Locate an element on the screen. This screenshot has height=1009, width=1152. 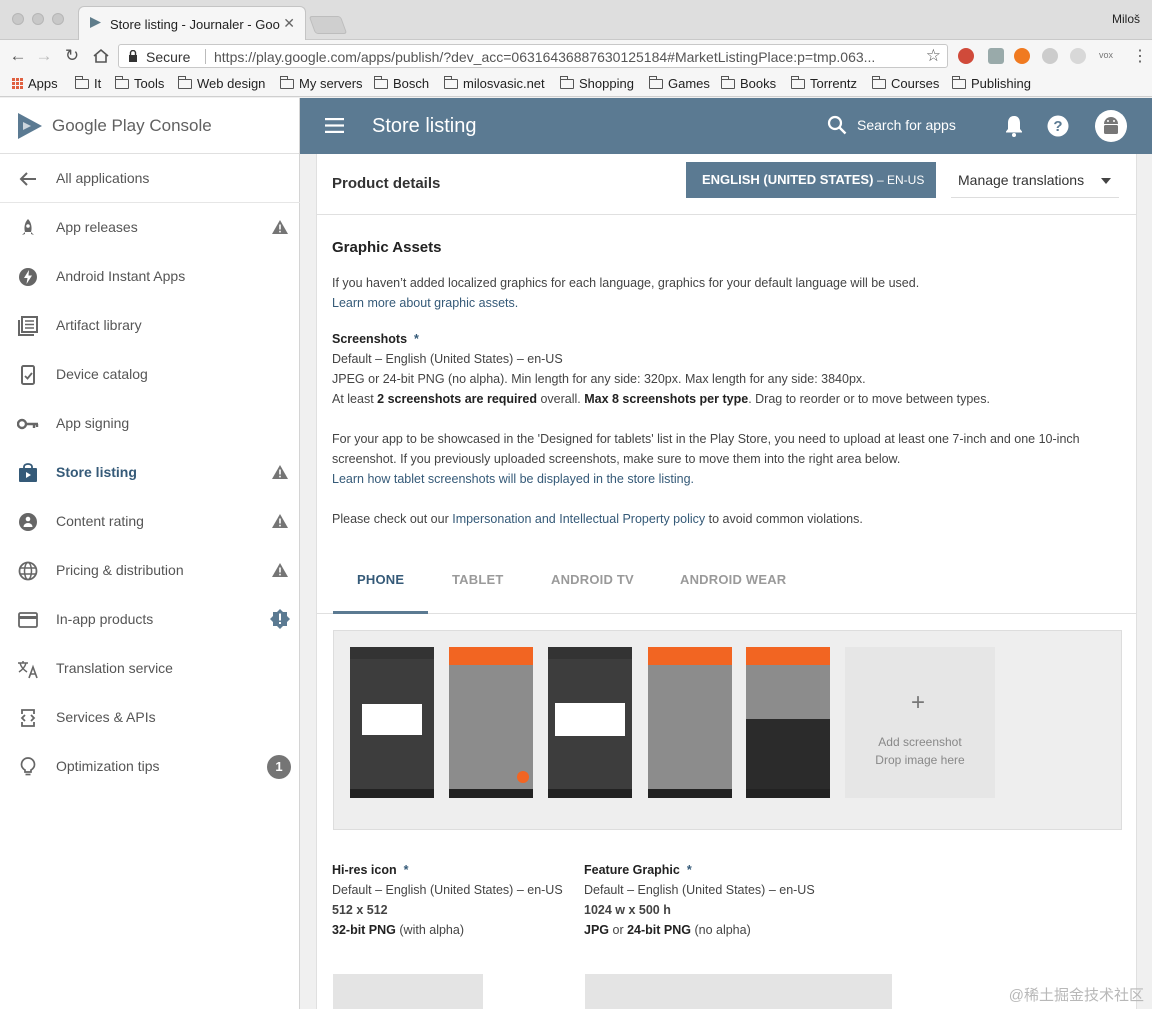
language-label: ENGLISH (UNITED STATES) is located at coordinates (788, 179).